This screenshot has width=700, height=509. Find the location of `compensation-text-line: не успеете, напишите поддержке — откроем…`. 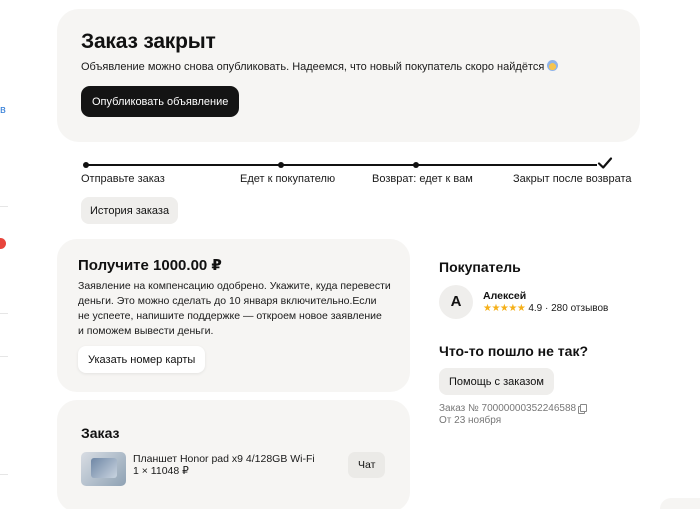

compensation-text-line: не успеете, напишите поддержке — откроем… is located at coordinates (230, 316).